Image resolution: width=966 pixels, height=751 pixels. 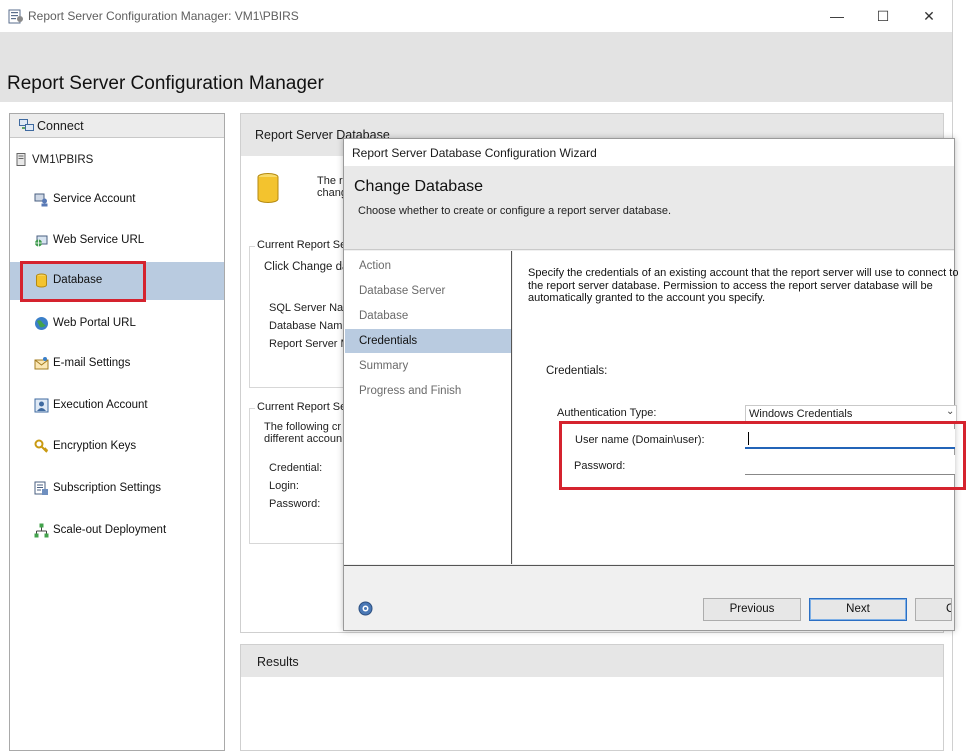 What do you see at coordinates (428, 291) in the screenshot?
I see `wizard-step-database-server: Database Server` at bounding box center [428, 291].